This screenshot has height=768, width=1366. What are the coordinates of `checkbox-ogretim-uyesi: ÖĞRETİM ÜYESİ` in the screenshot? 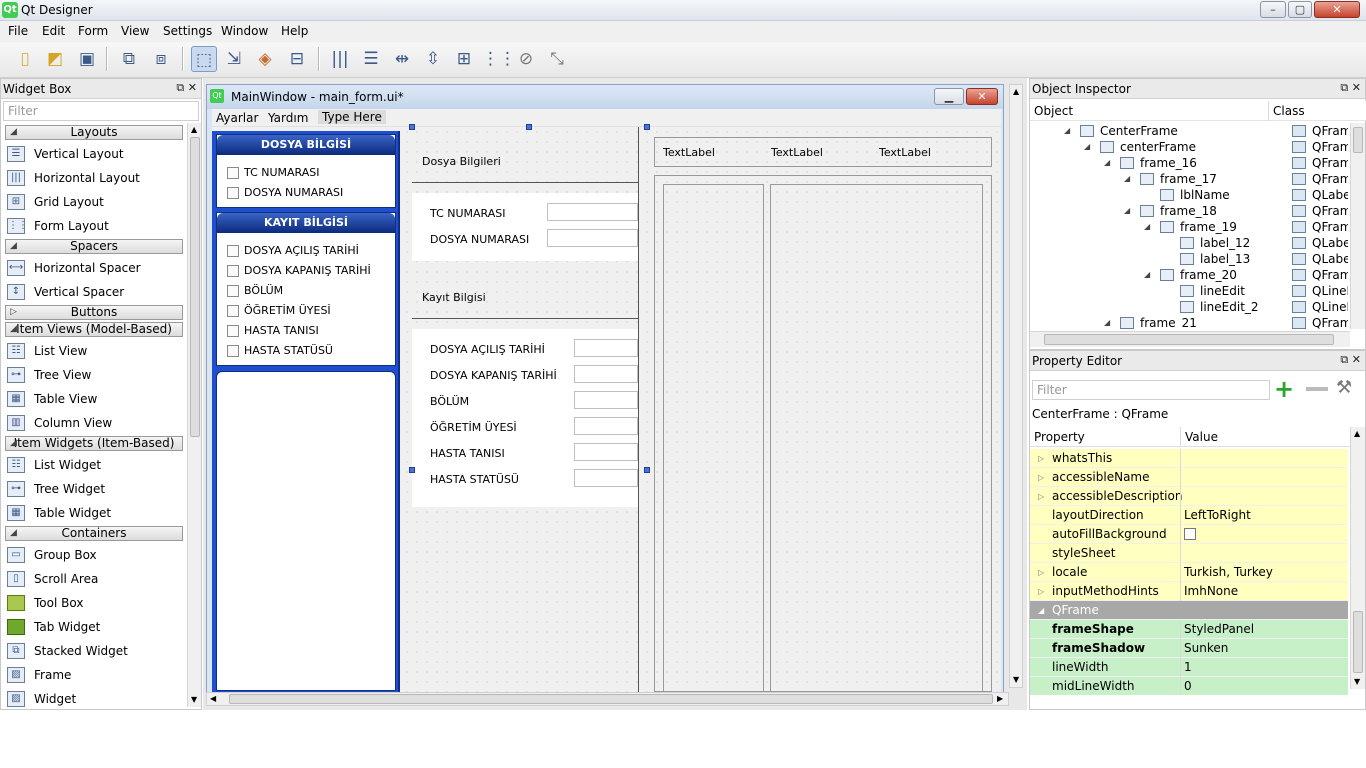 It's located at (279, 311).